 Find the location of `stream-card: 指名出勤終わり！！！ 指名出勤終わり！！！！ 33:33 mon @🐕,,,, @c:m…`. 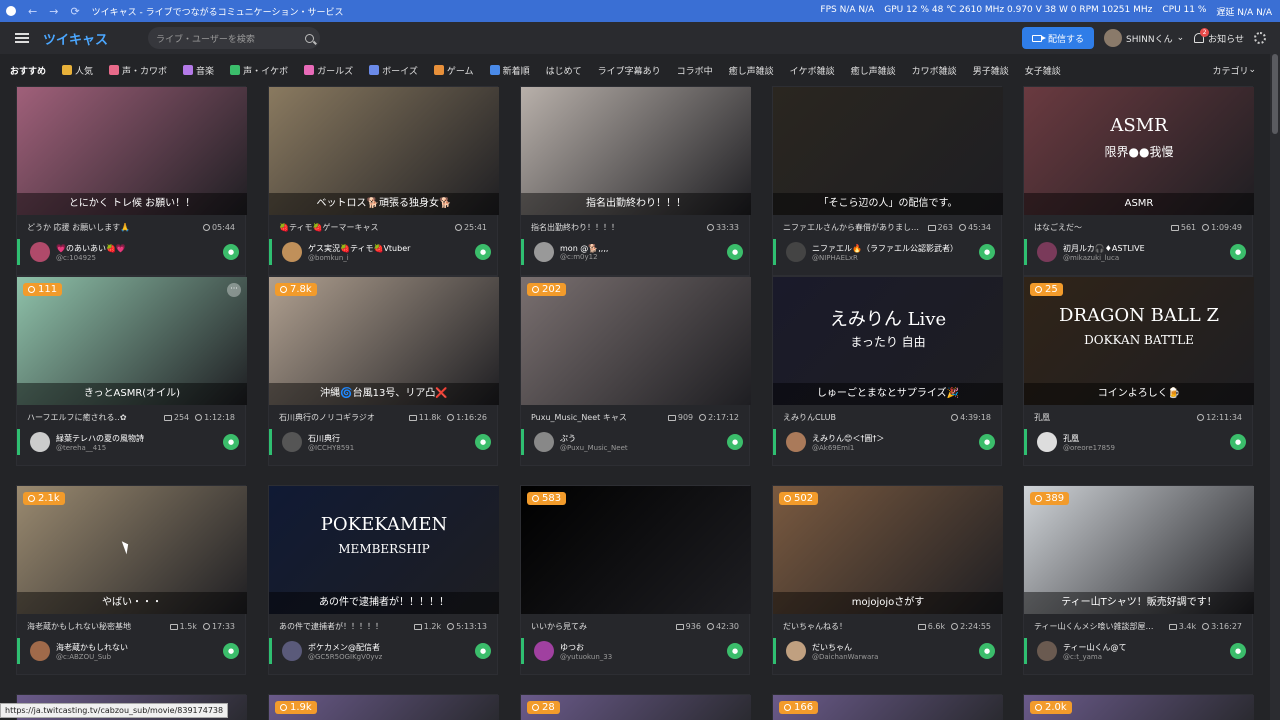

stream-card: 指名出勤終わり！！！ 指名出勤終わり！！！！ 33:33 mon @🐕,,,, @c:m… is located at coordinates (635, 181).